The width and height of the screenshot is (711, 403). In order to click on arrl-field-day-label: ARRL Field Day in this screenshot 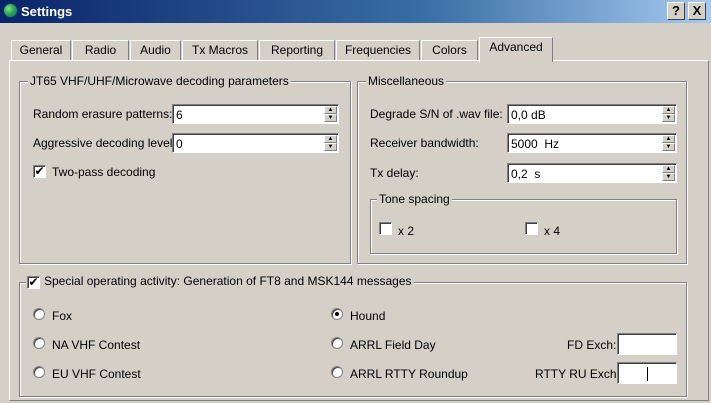, I will do `click(393, 345)`.